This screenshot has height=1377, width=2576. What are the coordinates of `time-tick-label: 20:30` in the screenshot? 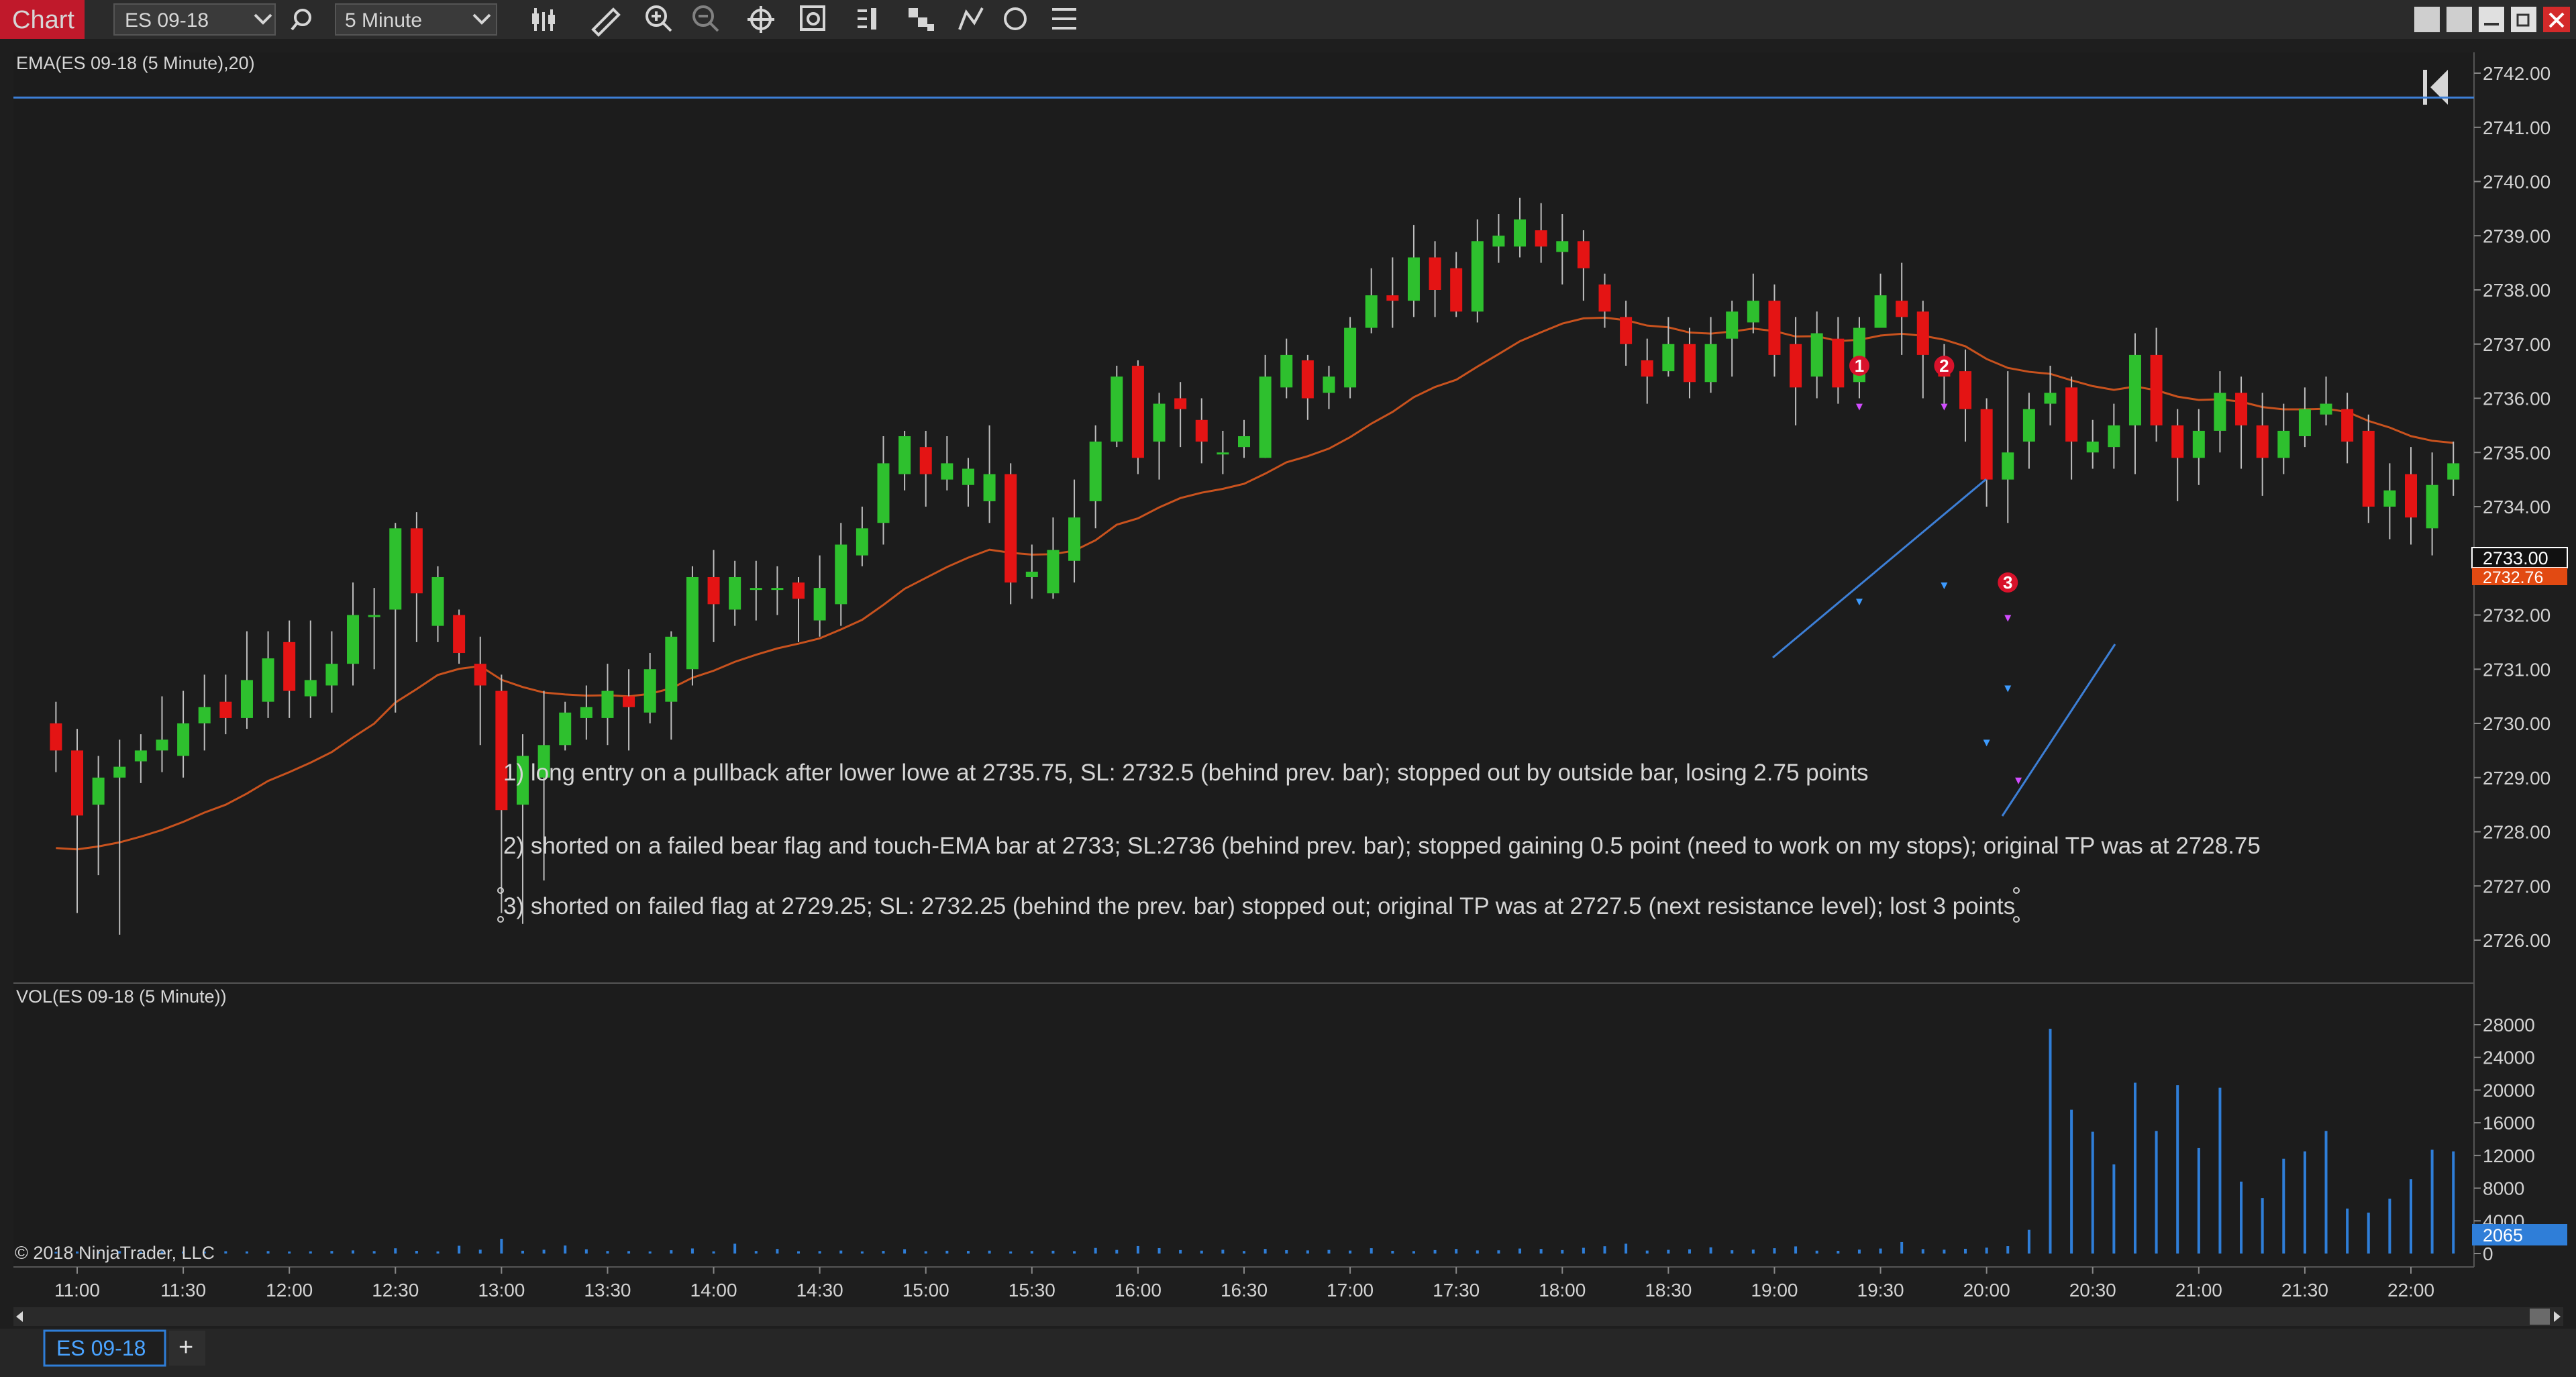 It's located at (2092, 1290).